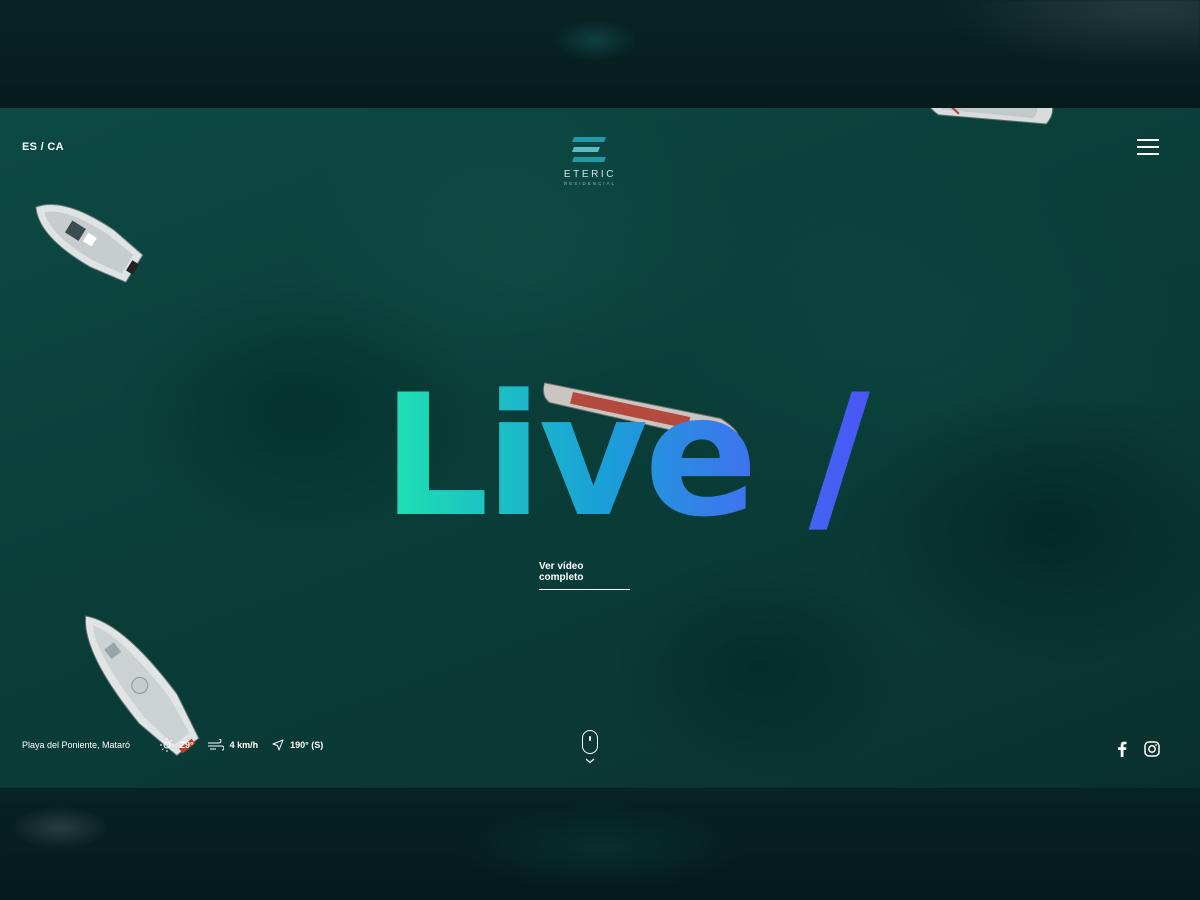 The width and height of the screenshot is (1200, 900). I want to click on navigation-arrow-icon, so click(278, 745).